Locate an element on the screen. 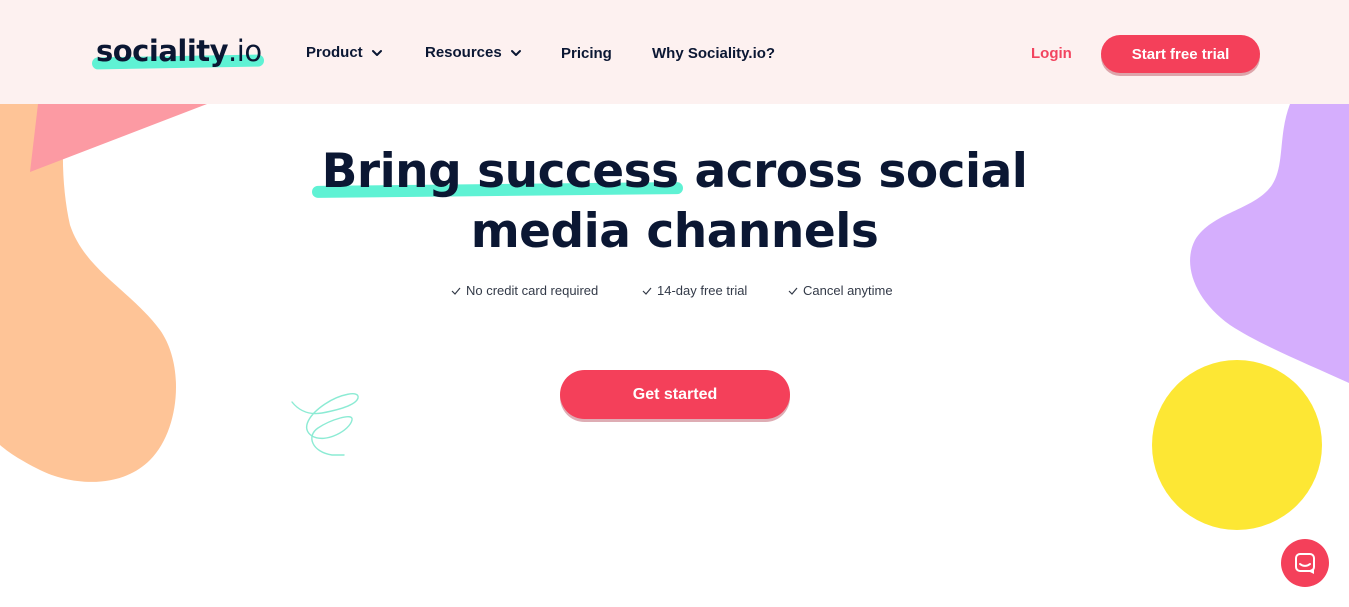 This screenshot has height=607, width=1349. logo: sociality.io is located at coordinates (178, 54).